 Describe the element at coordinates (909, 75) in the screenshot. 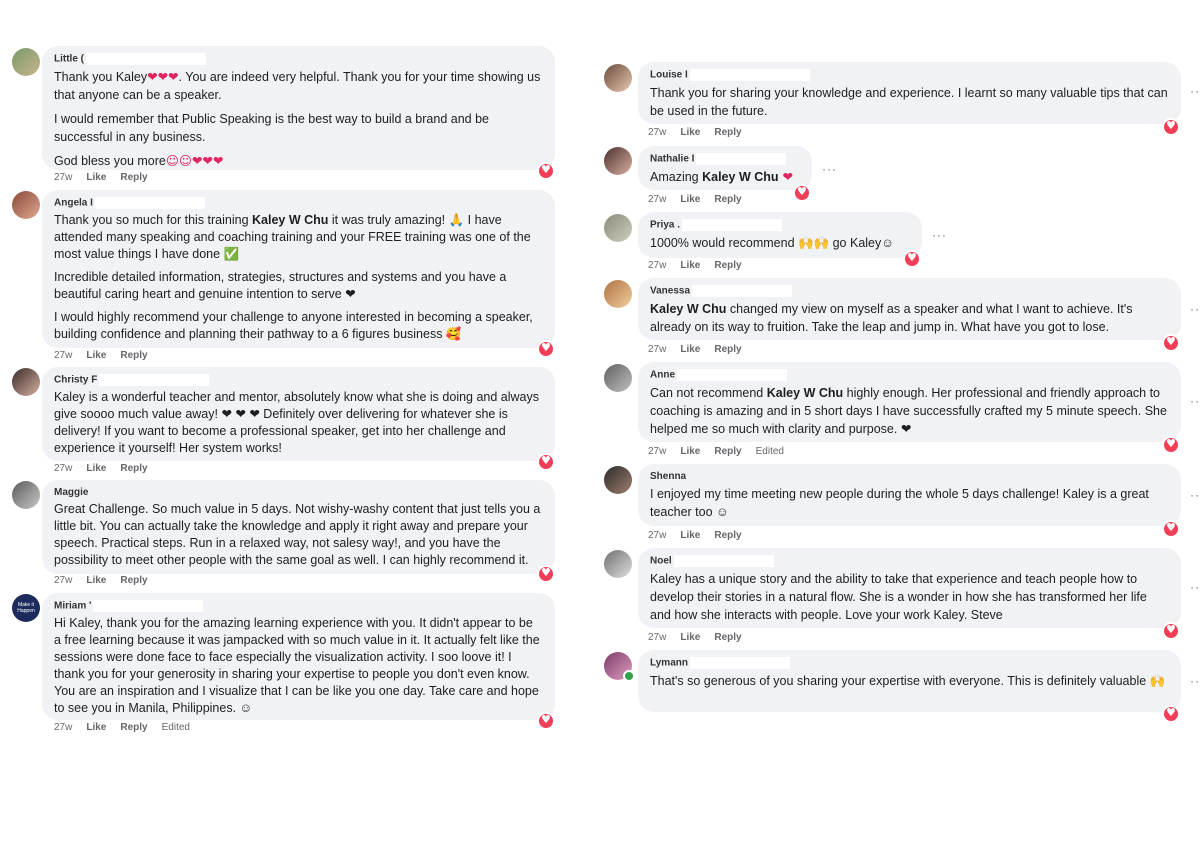

I see `comment-author: Louise I` at that location.